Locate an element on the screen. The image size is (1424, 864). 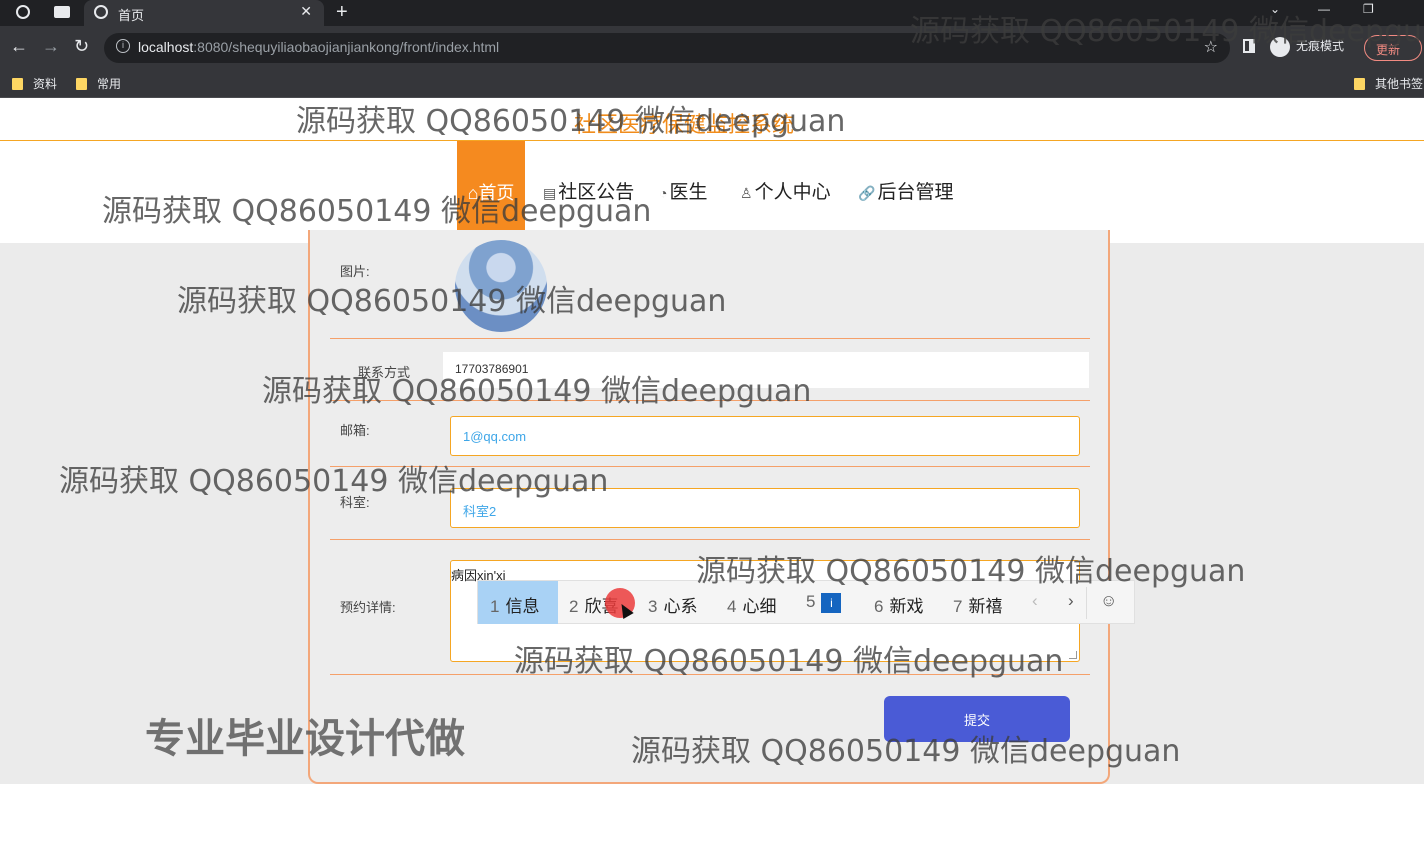
globe-icon is located at coordinates (101, 12).